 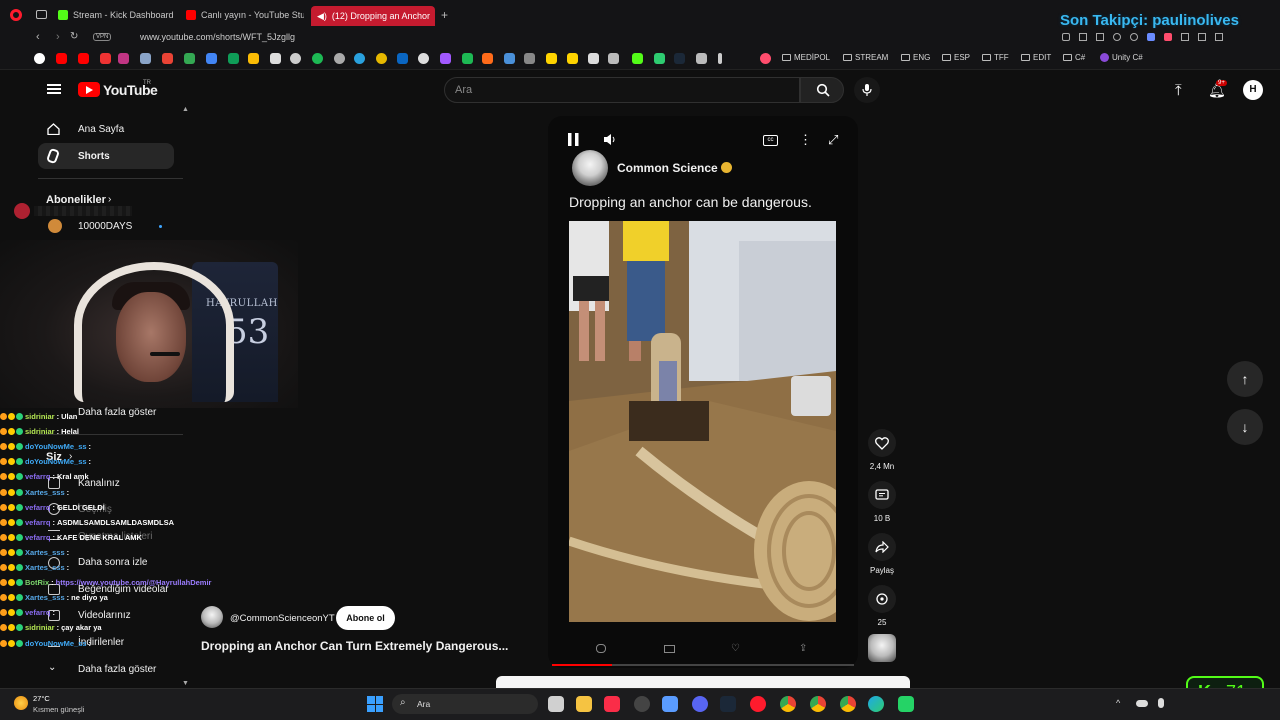 I want to click on linkedin-bookmark-icon, so click(x=402, y=58).